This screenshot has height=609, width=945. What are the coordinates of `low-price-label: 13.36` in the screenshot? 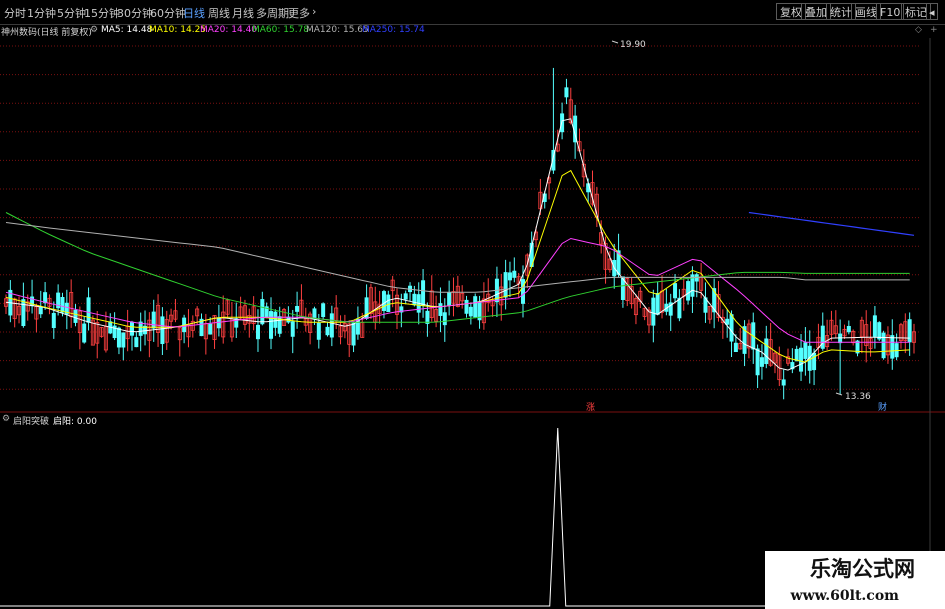 It's located at (858, 397).